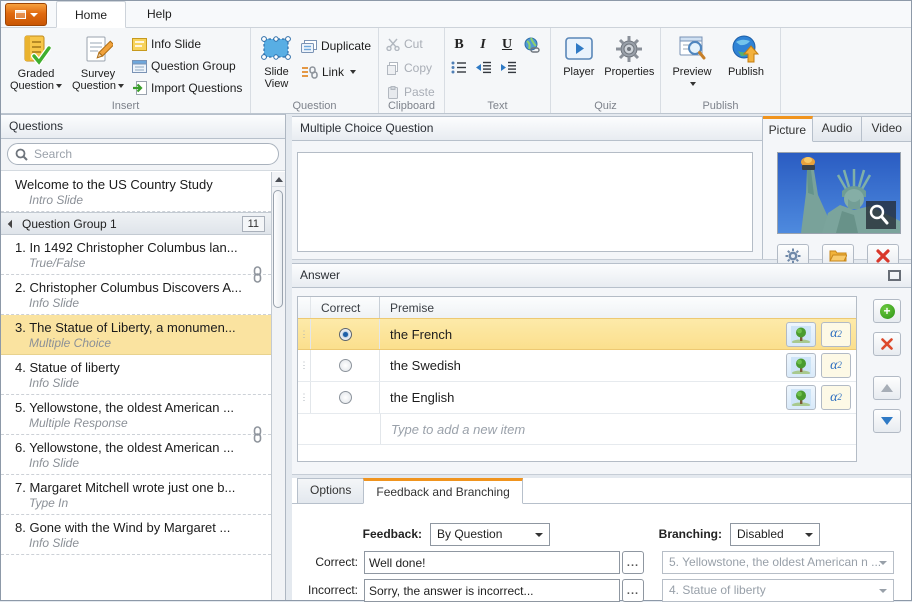 This screenshot has height=602, width=912. I want to click on tab-options: Options, so click(330, 491).